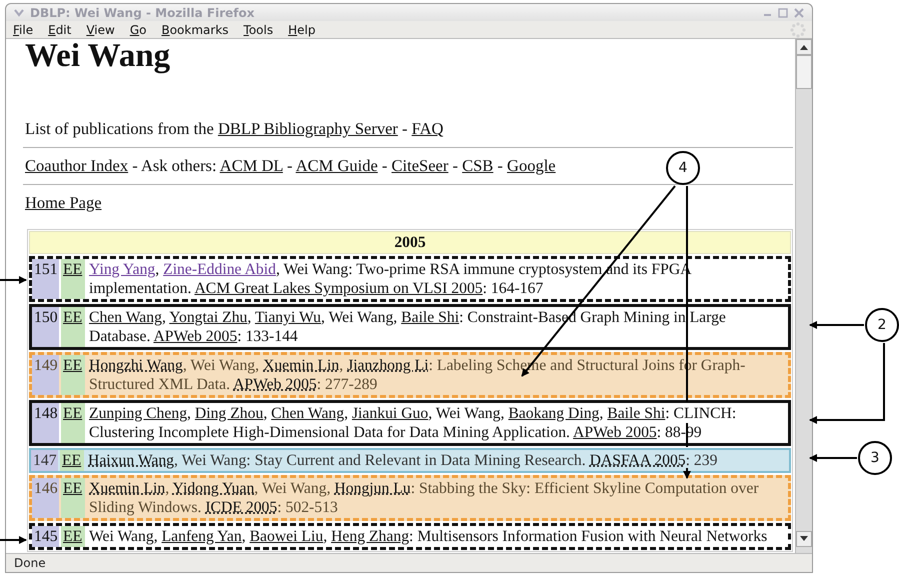  Describe the element at coordinates (531, 165) in the screenshot. I see `page-link: Google` at that location.